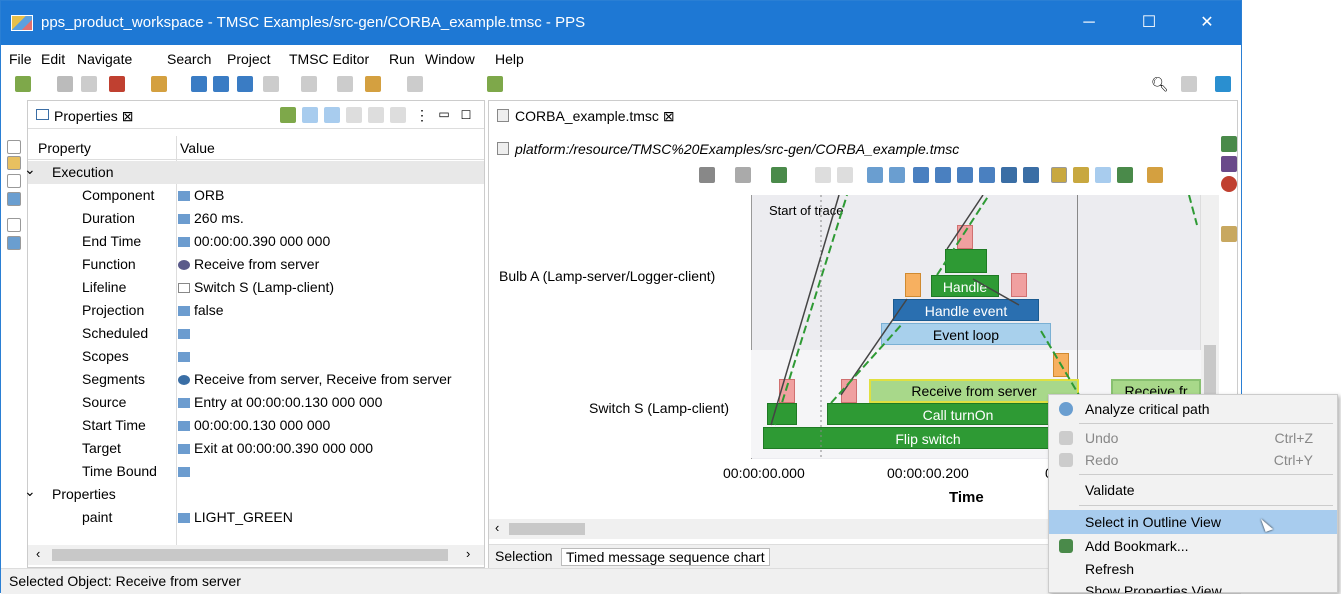 The height and width of the screenshot is (594, 1341). I want to click on property-row: Start Time 00:00:00.130 000 000, so click(256, 425).